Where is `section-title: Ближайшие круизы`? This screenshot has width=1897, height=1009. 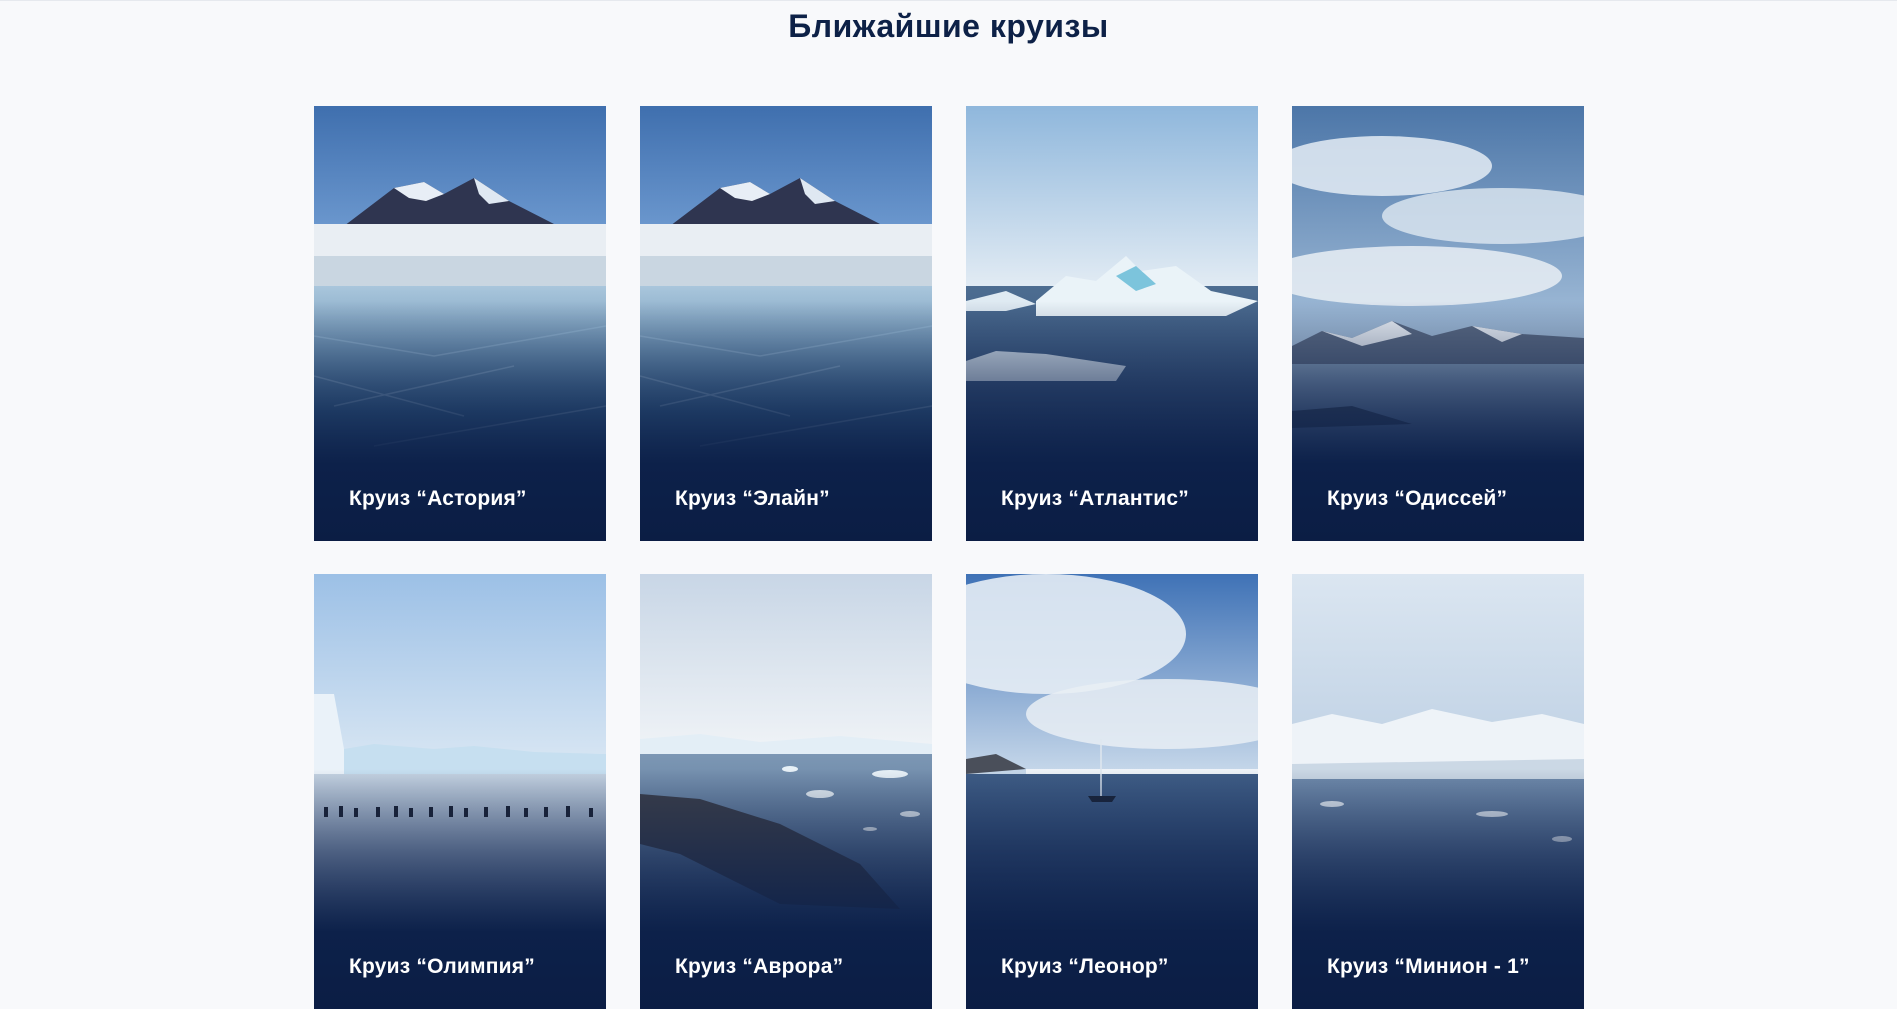
section-title: Ближайшие круизы is located at coordinates (948, 26).